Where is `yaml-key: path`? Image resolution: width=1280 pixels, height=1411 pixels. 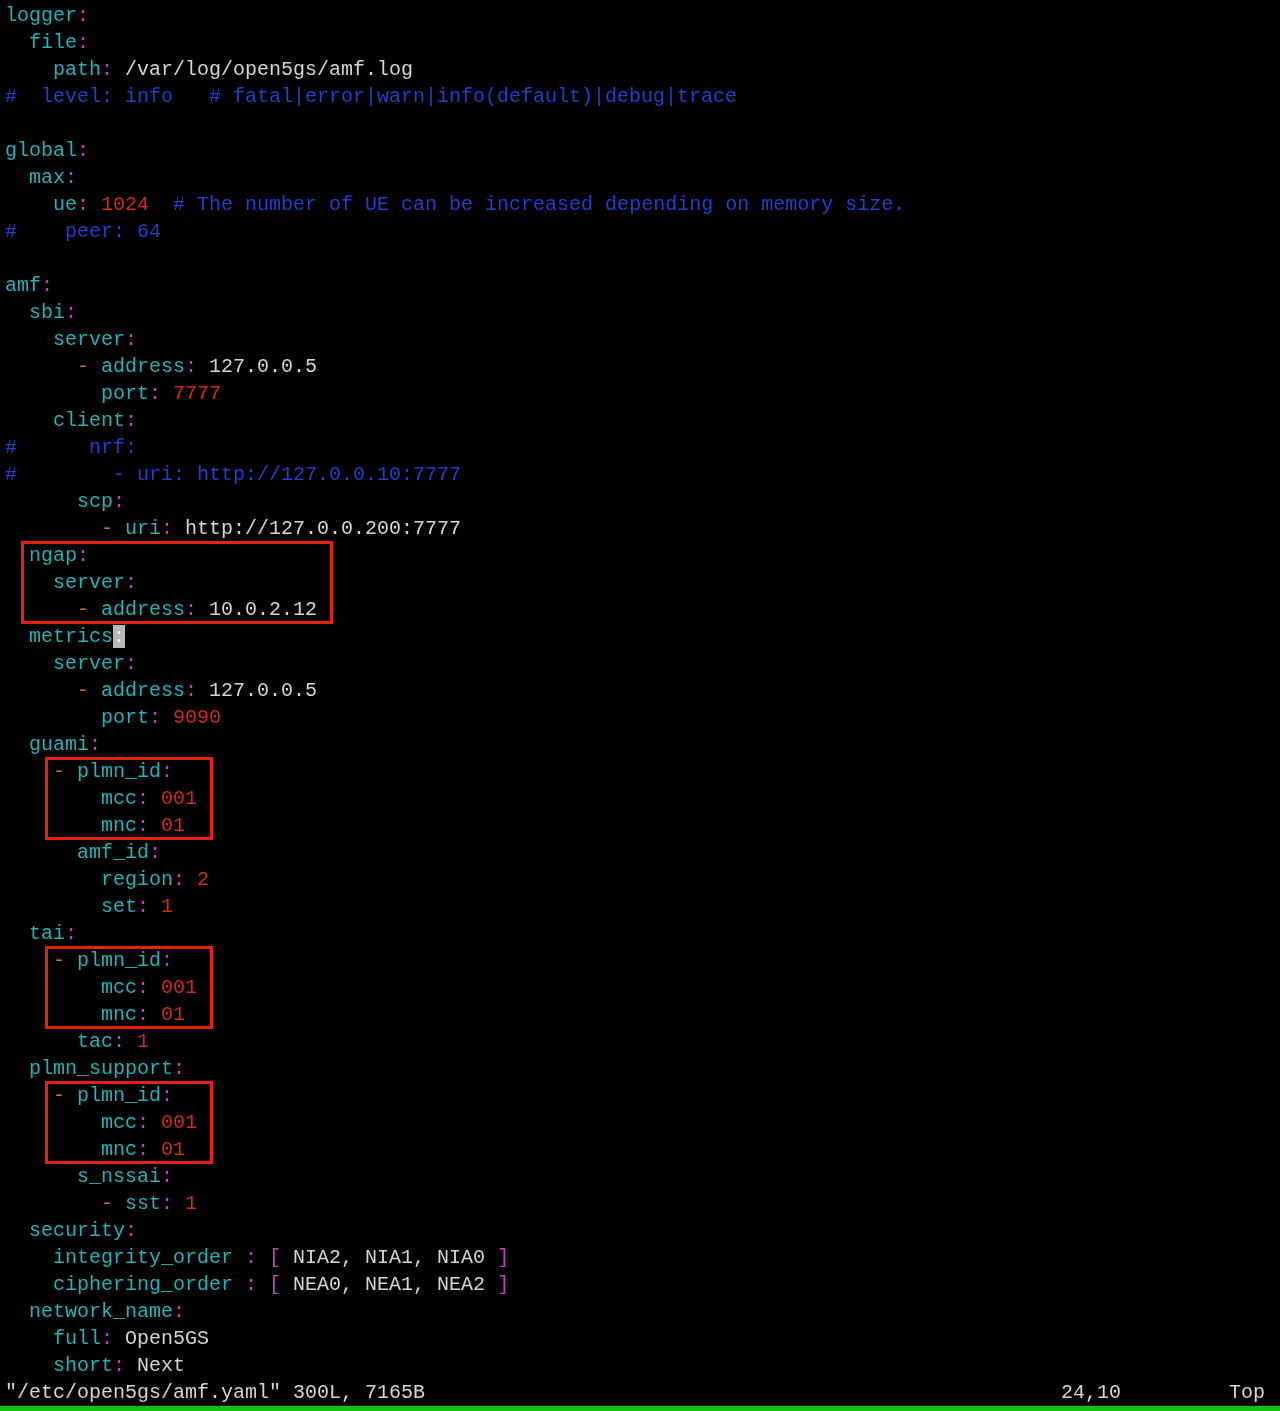 yaml-key: path is located at coordinates (53, 69).